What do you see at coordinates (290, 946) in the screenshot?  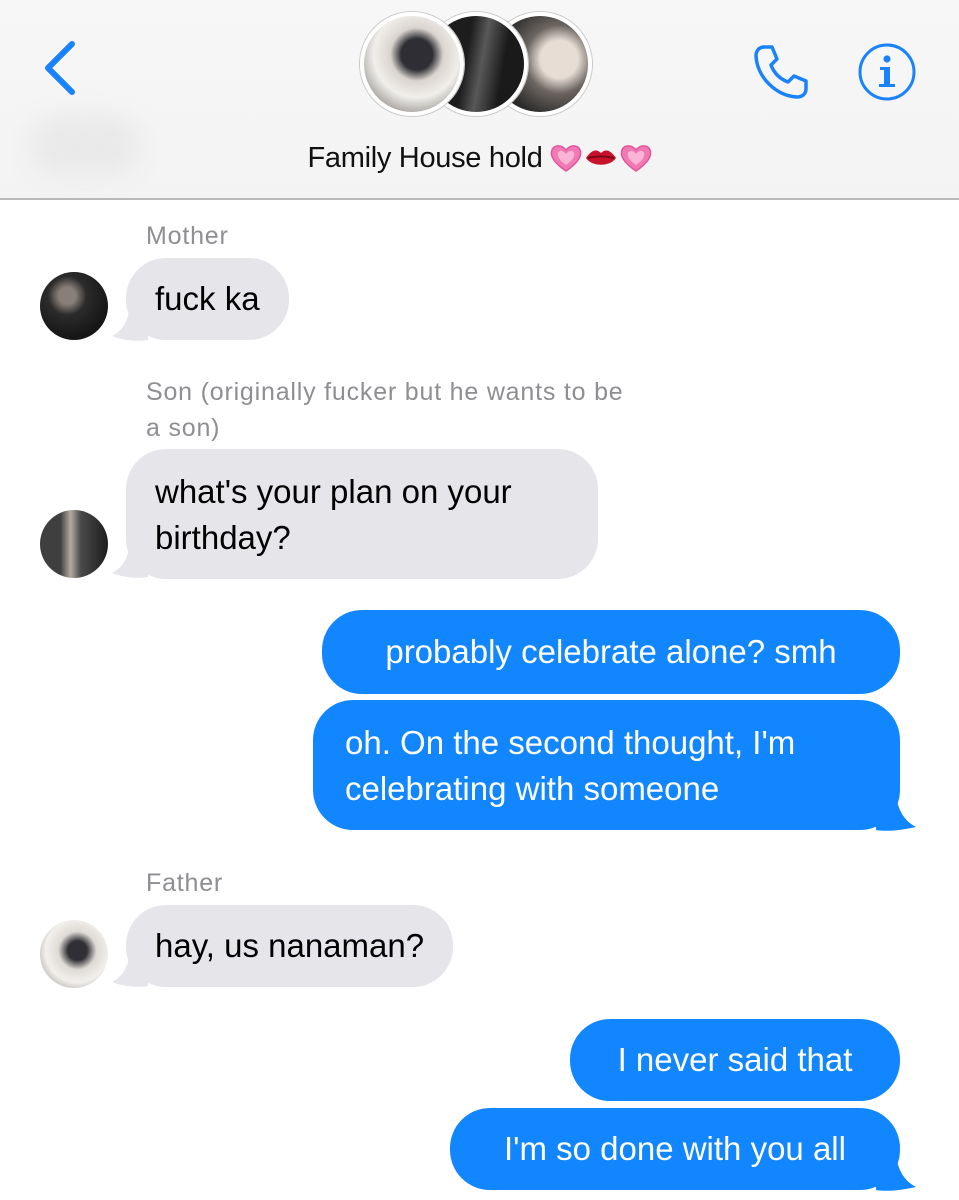 I see `message-bubble-incoming: hay, us nanaman?` at bounding box center [290, 946].